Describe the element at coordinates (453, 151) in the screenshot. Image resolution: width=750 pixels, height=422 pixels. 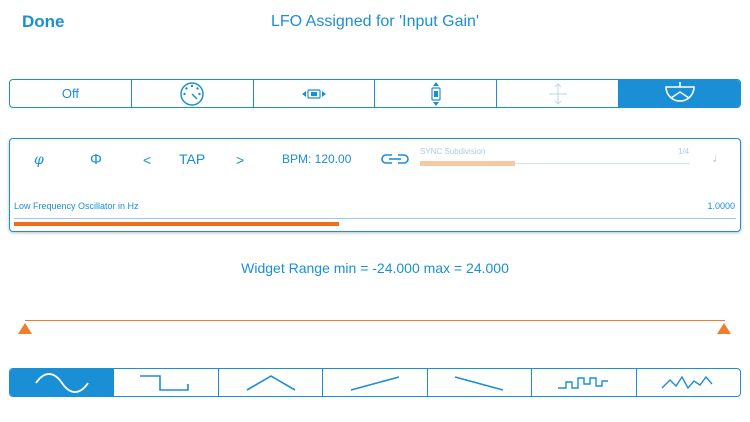
I see `sync-subdivision-label: SYNC Subdivision` at that location.